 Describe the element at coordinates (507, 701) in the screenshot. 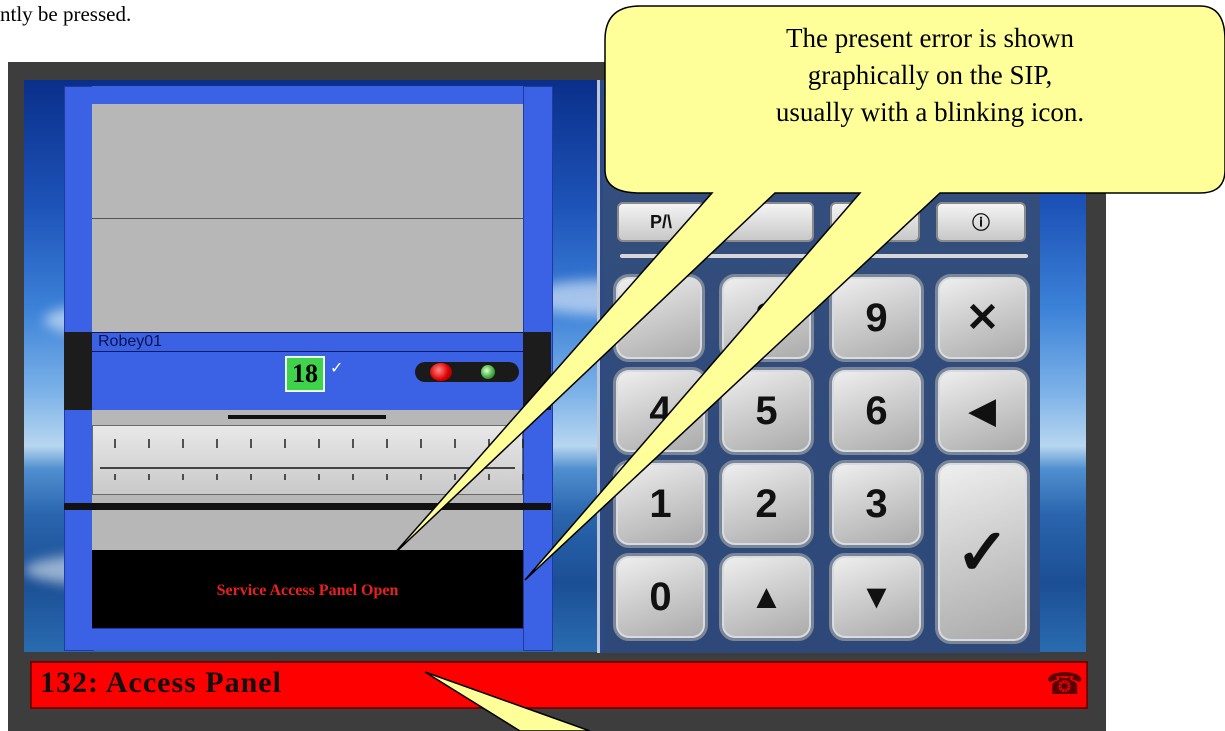

I see `bottom-callout-pointer` at that location.